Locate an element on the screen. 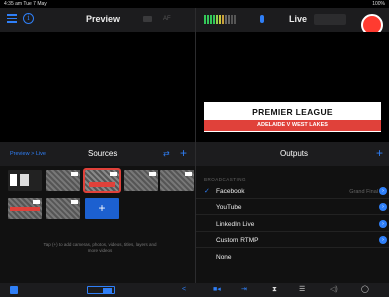 The height and width of the screenshot is (297, 389). status-bar: 4:35 am Tue 7 May 100% is located at coordinates (194, 4).